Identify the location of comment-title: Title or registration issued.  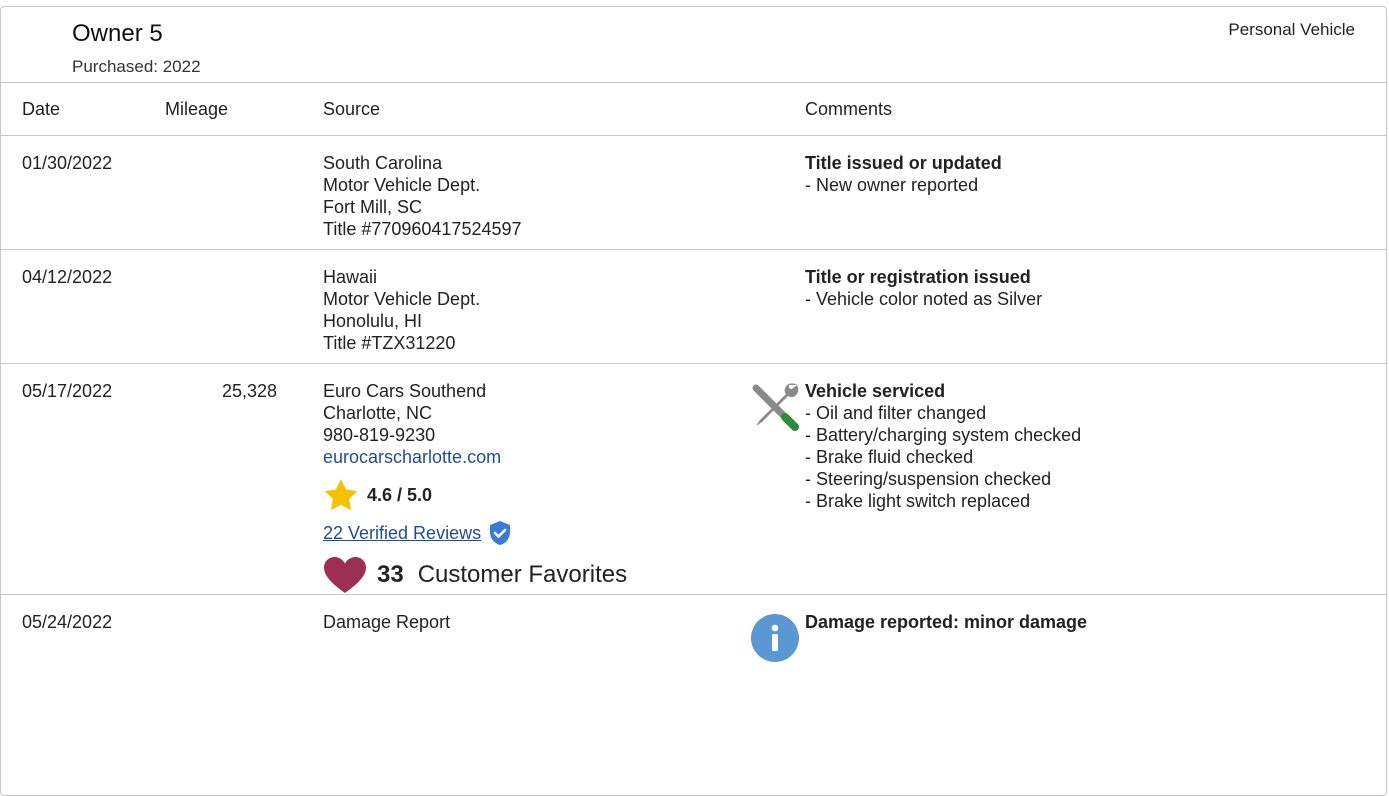
(918, 277).